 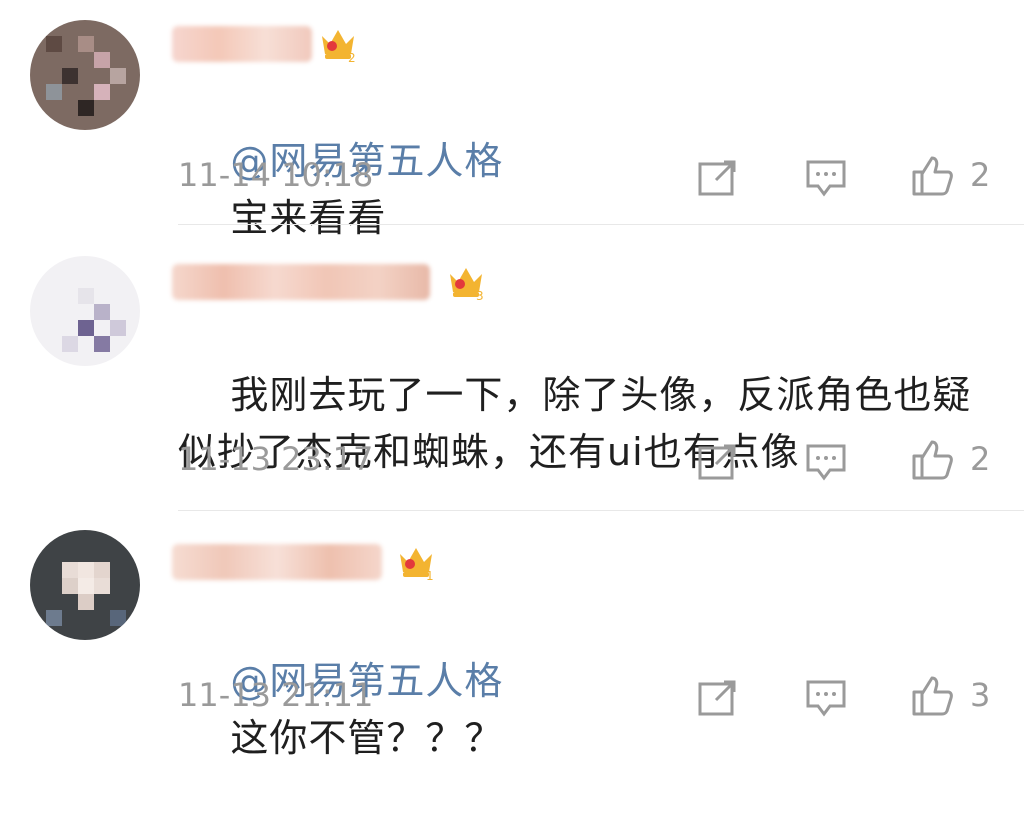 What do you see at coordinates (430, 575) in the screenshot?
I see `svg-text: 1` at bounding box center [430, 575].